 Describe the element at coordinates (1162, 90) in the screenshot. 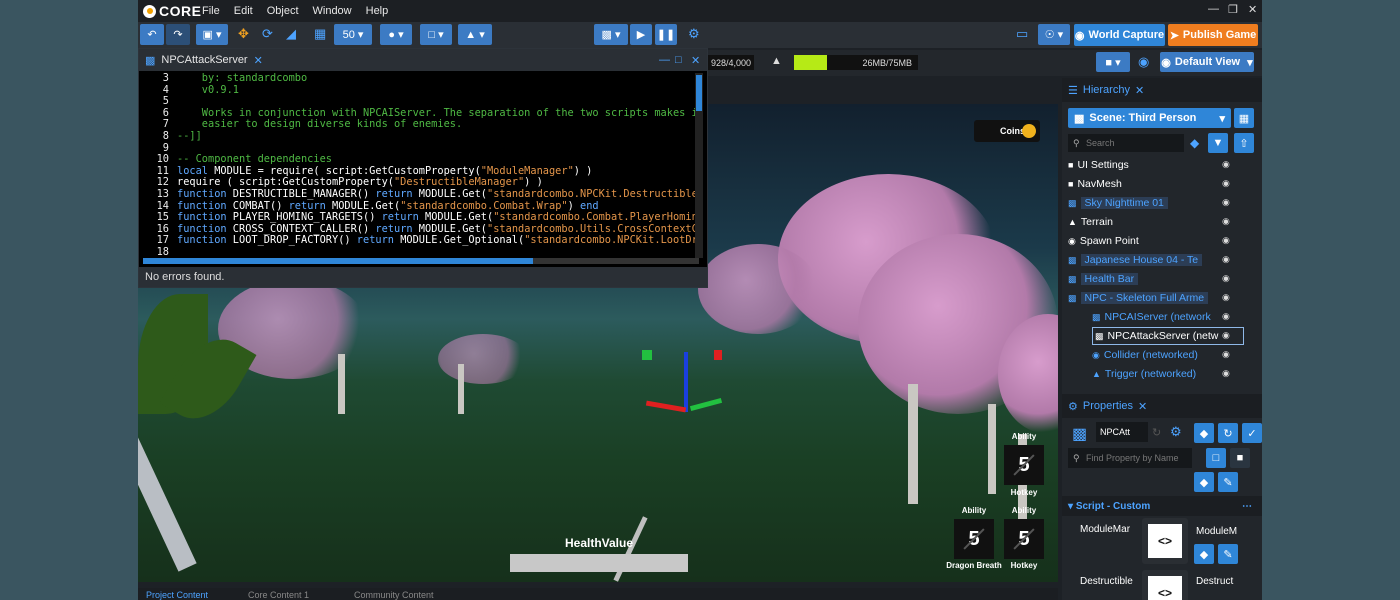

I see `hierarchy-tab: ☰ Hierarchy ✕` at that location.